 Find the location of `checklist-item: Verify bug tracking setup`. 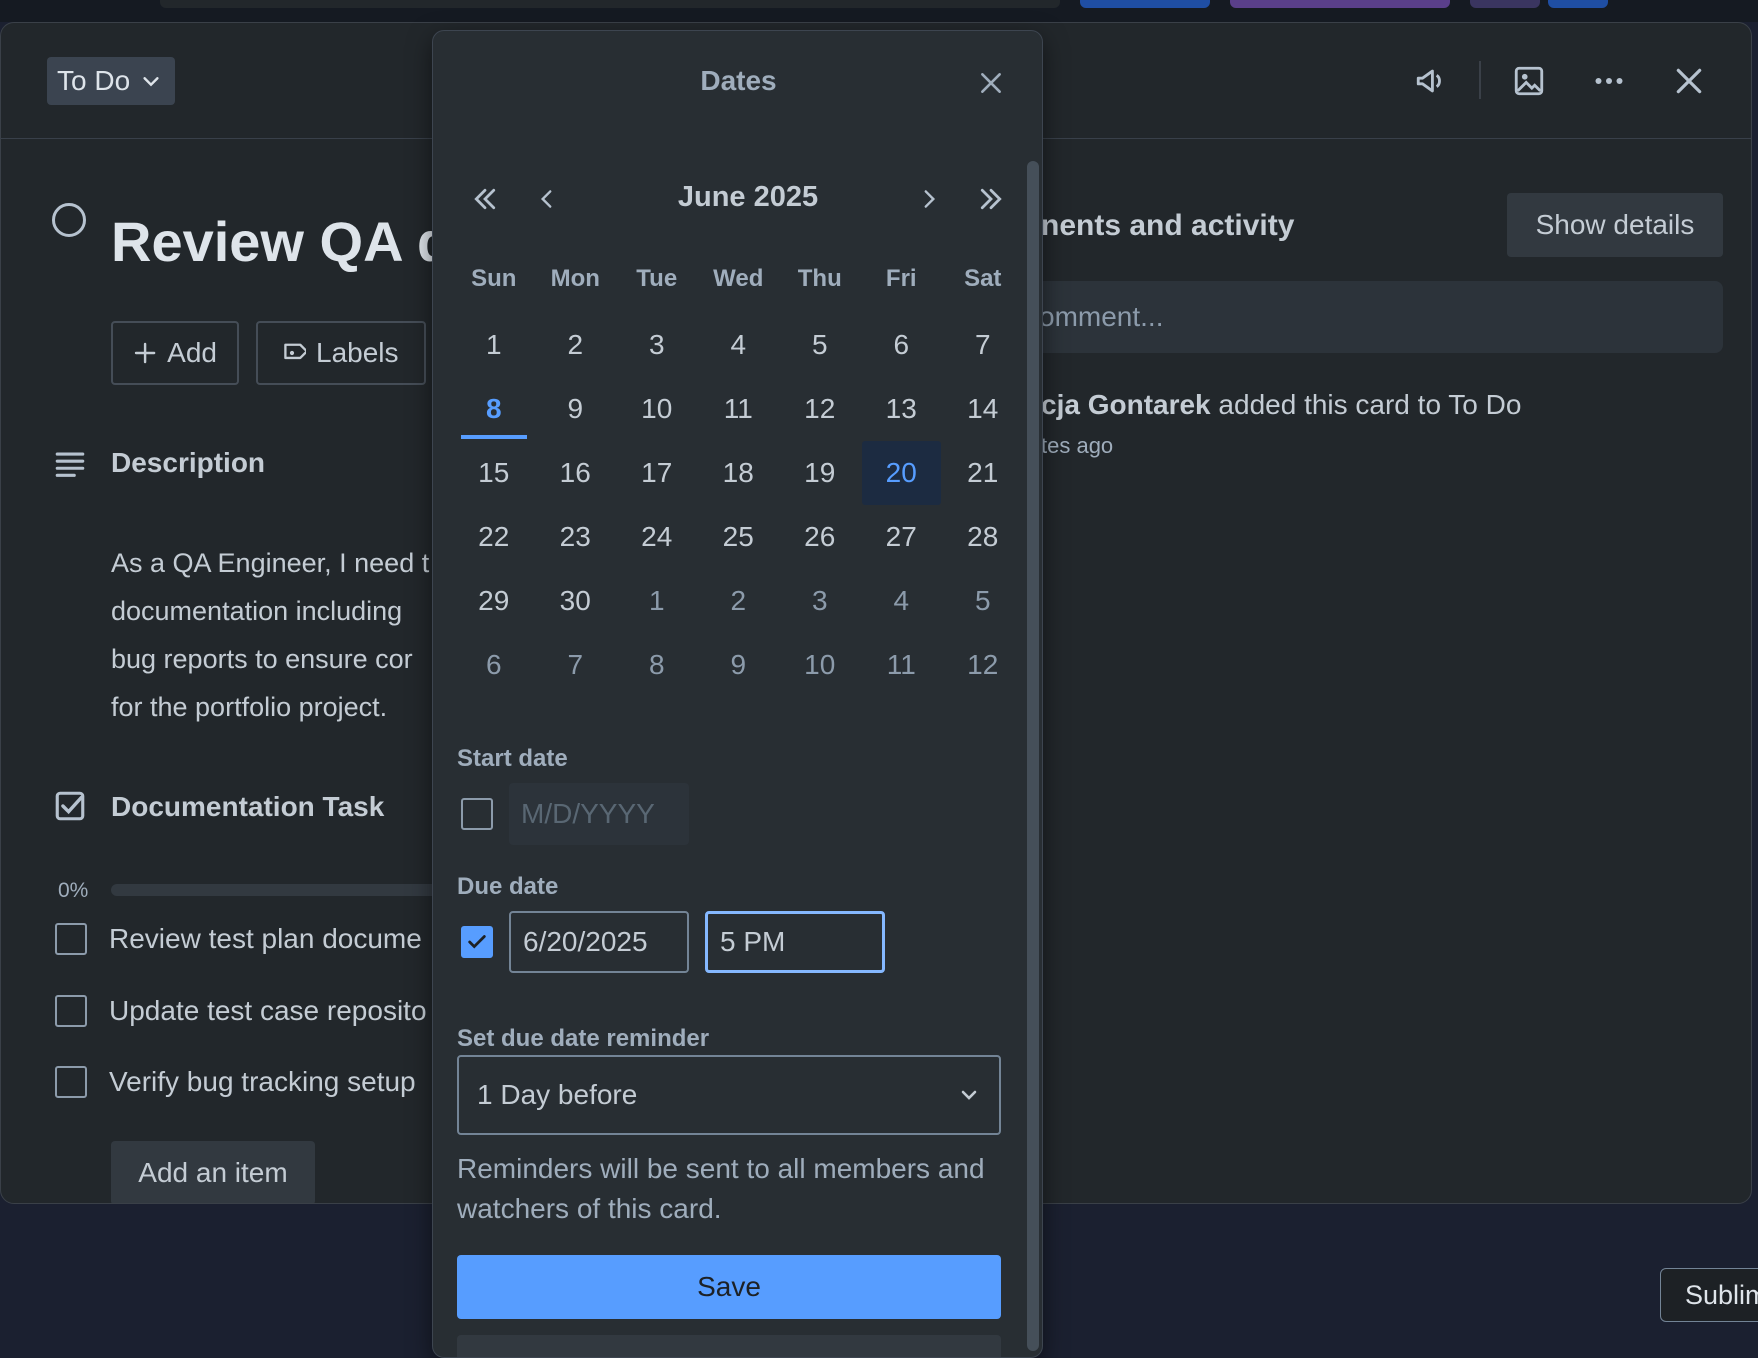

checklist-item: Verify bug tracking setup is located at coordinates (235, 1082).